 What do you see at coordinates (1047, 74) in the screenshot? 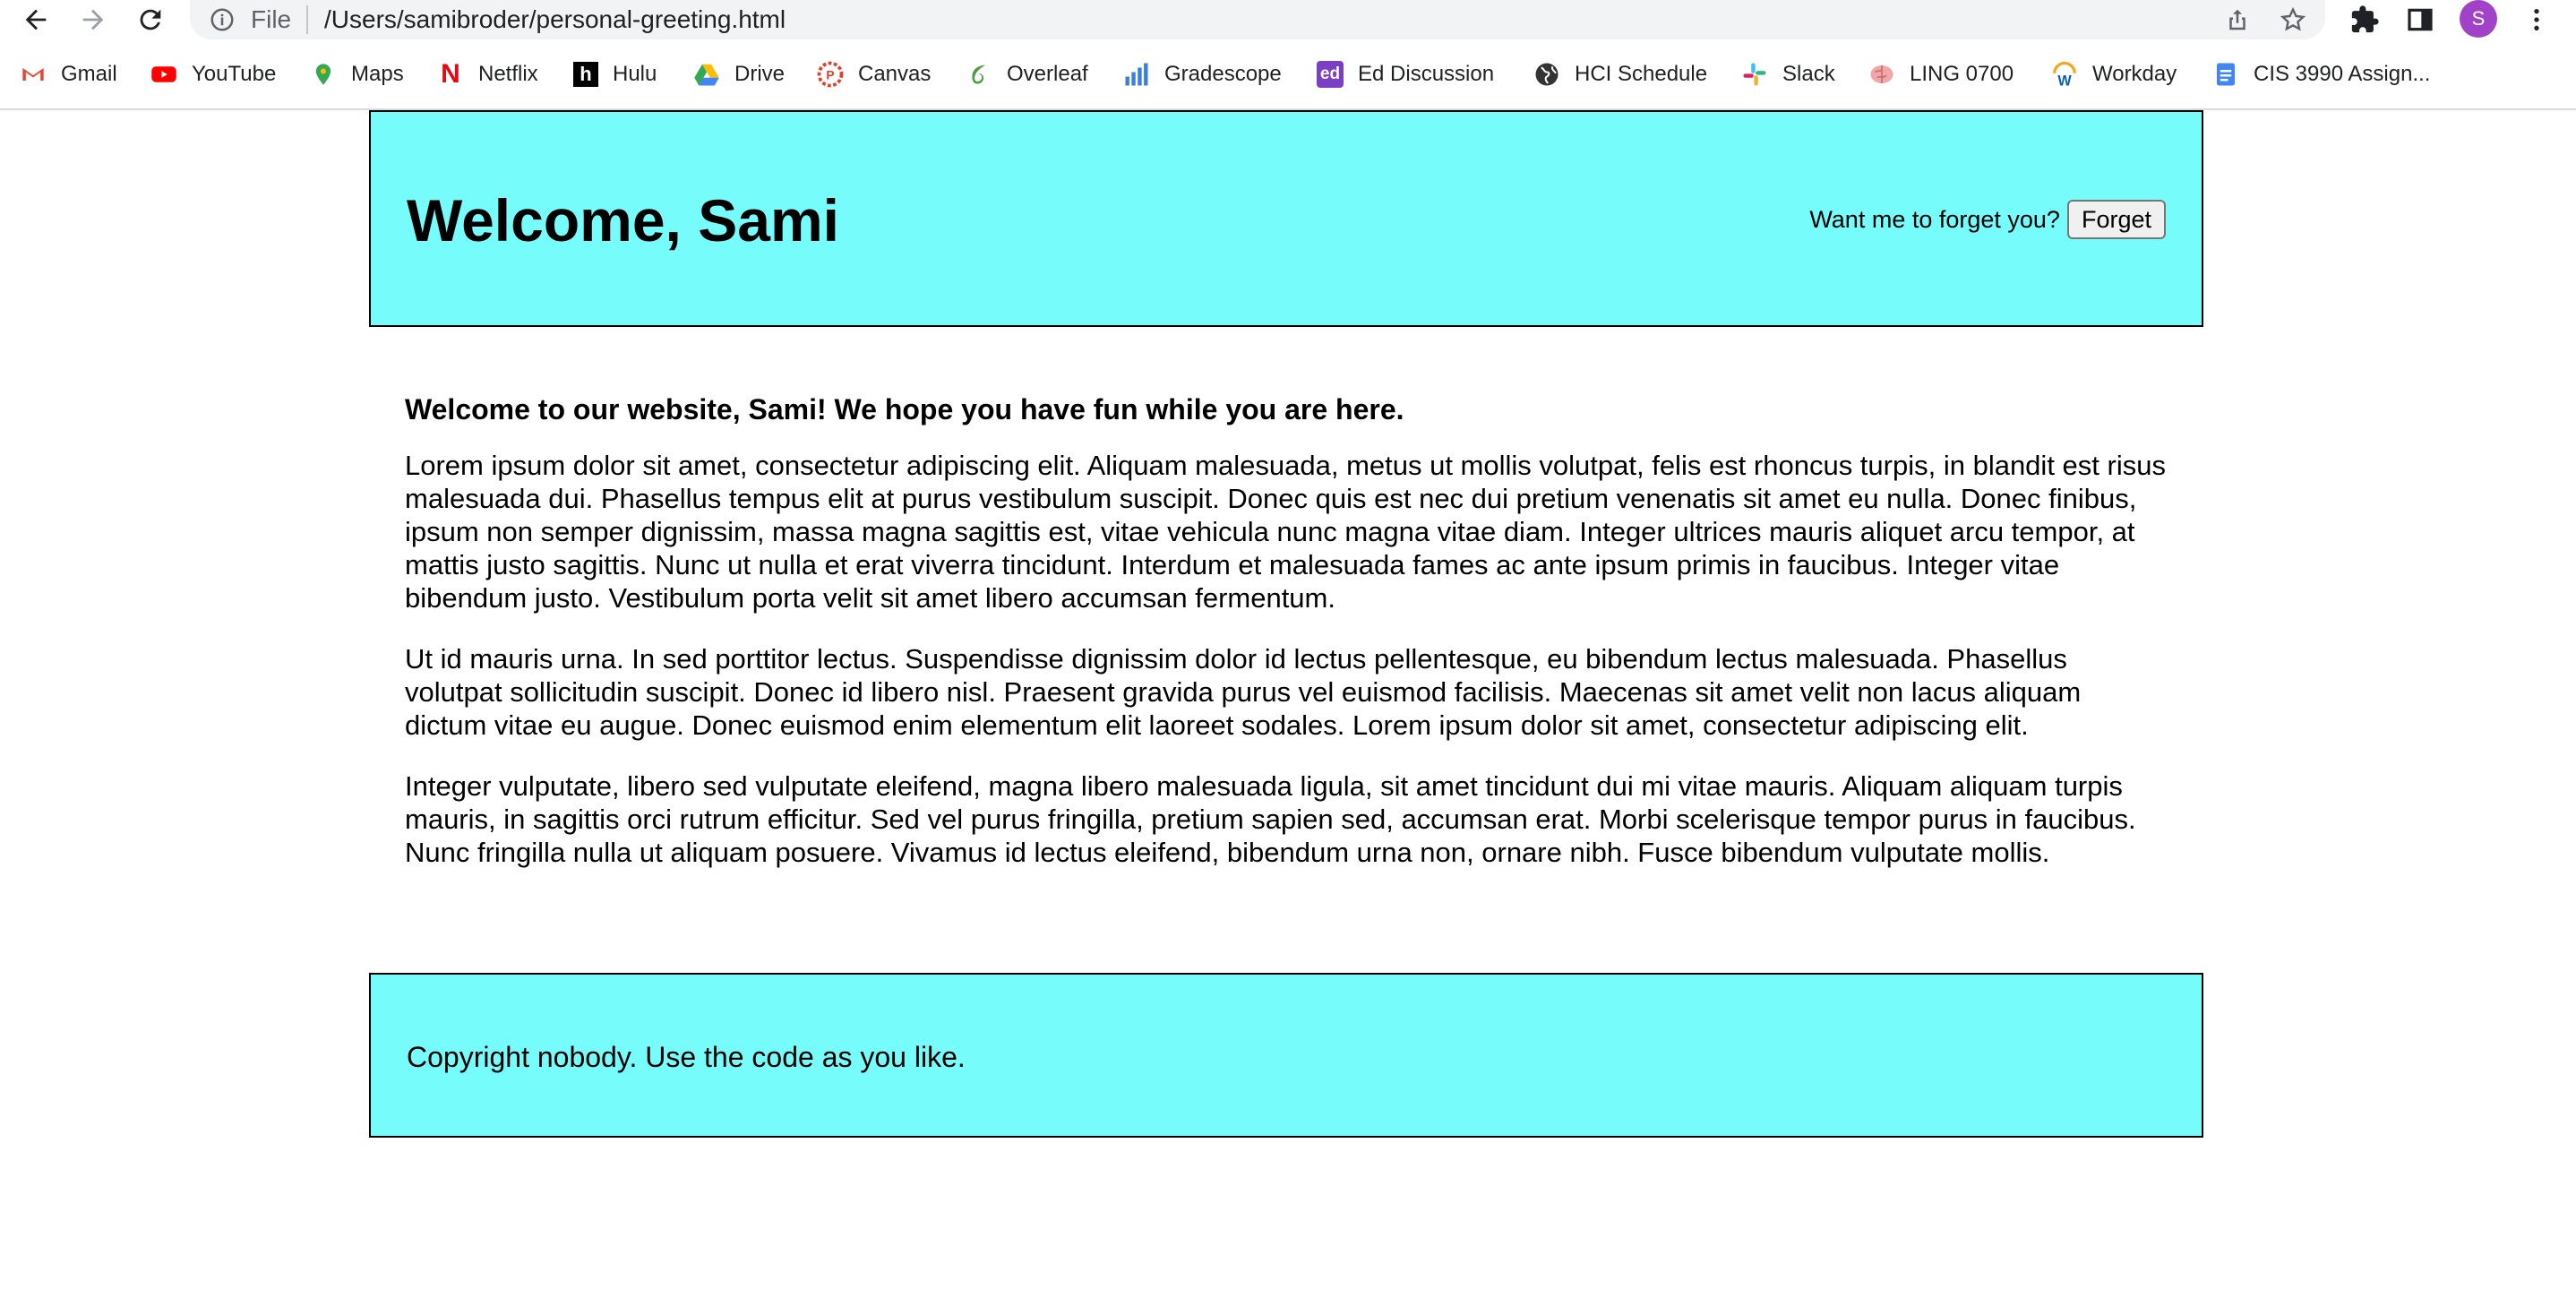
I see `bookmark-label: Overleaf` at bounding box center [1047, 74].